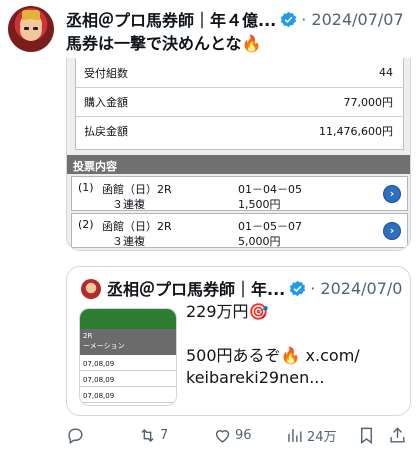 Image resolution: width=419 pixels, height=459 pixels. I want to click on like-button: 96, so click(232, 435).